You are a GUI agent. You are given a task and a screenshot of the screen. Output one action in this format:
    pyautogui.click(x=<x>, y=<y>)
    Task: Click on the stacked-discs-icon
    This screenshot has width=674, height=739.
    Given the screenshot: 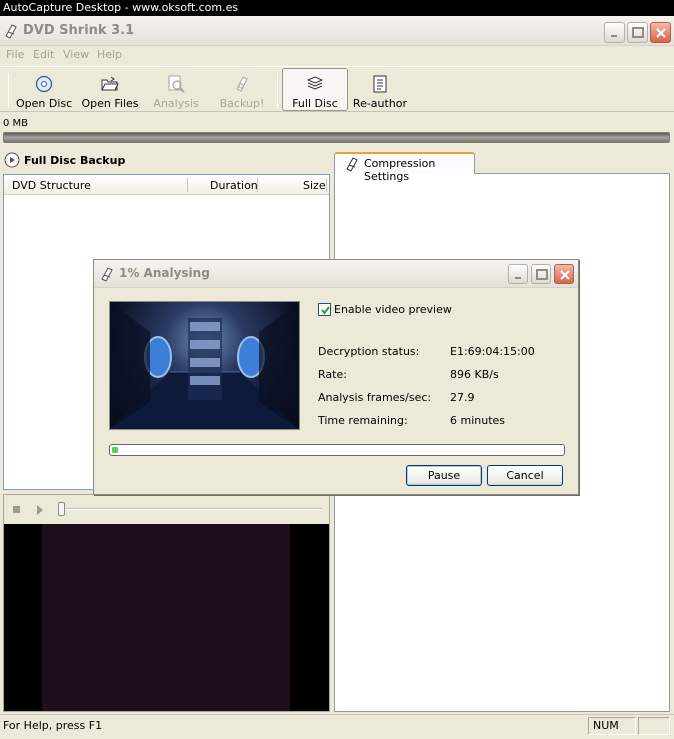 What is the action you would take?
    pyautogui.click(x=315, y=84)
    